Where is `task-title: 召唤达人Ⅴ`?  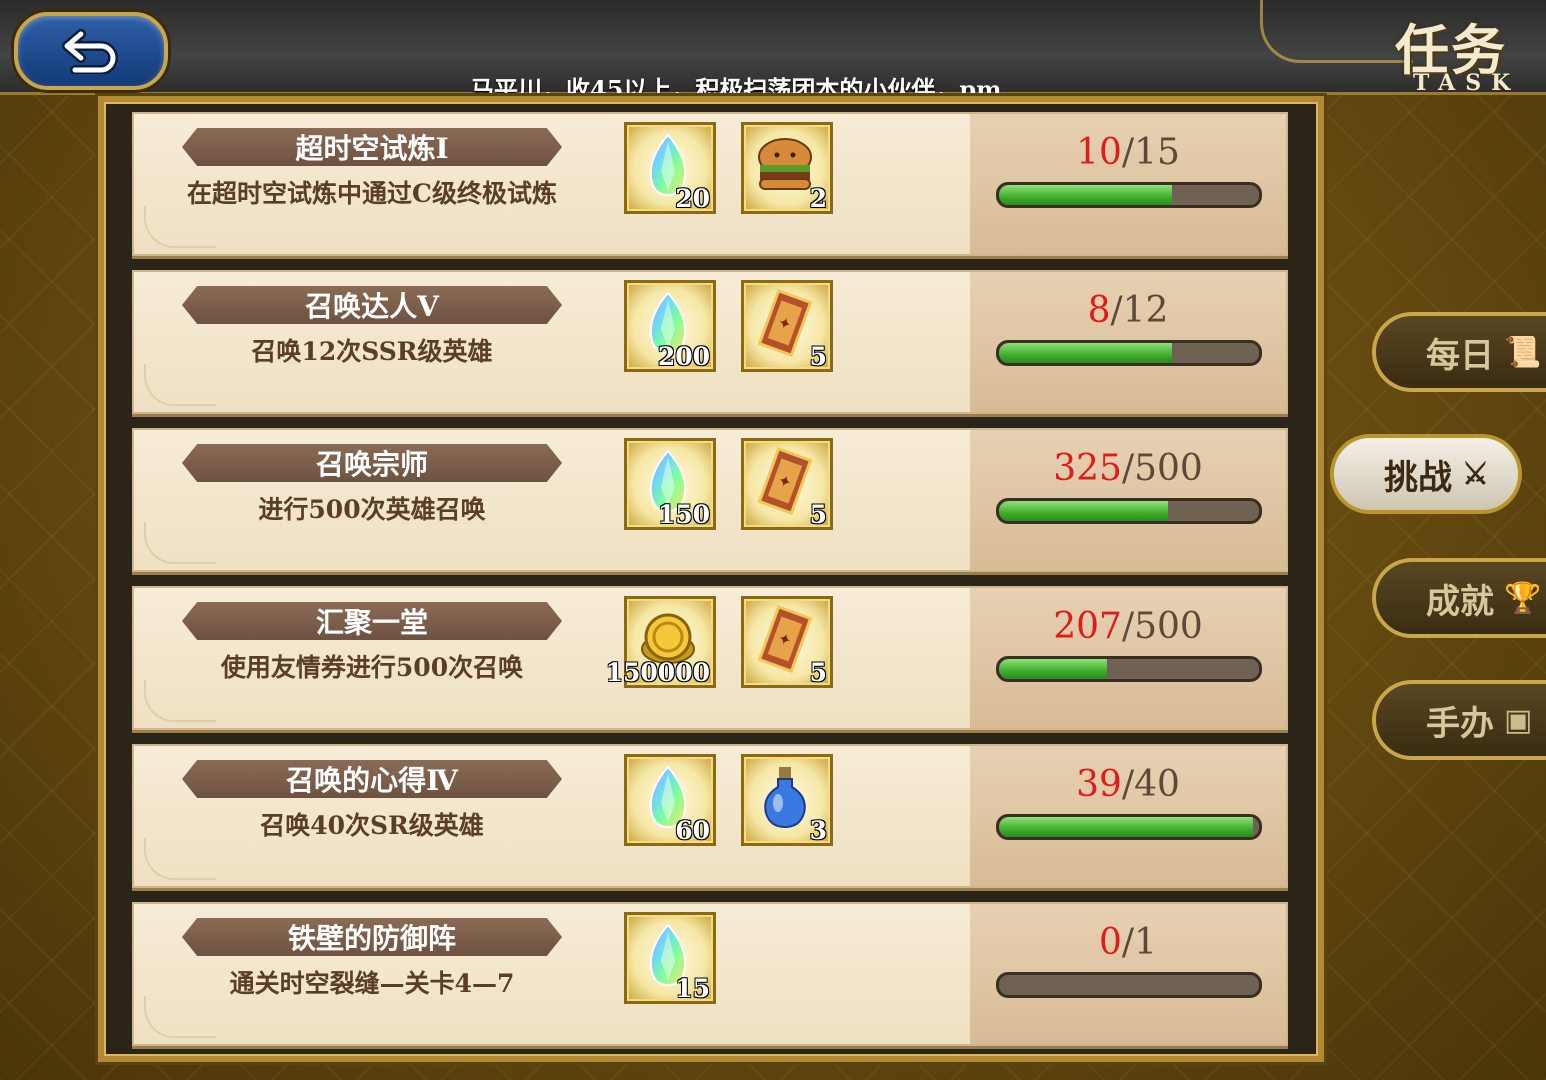 task-title: 召唤达人Ⅴ is located at coordinates (372, 306).